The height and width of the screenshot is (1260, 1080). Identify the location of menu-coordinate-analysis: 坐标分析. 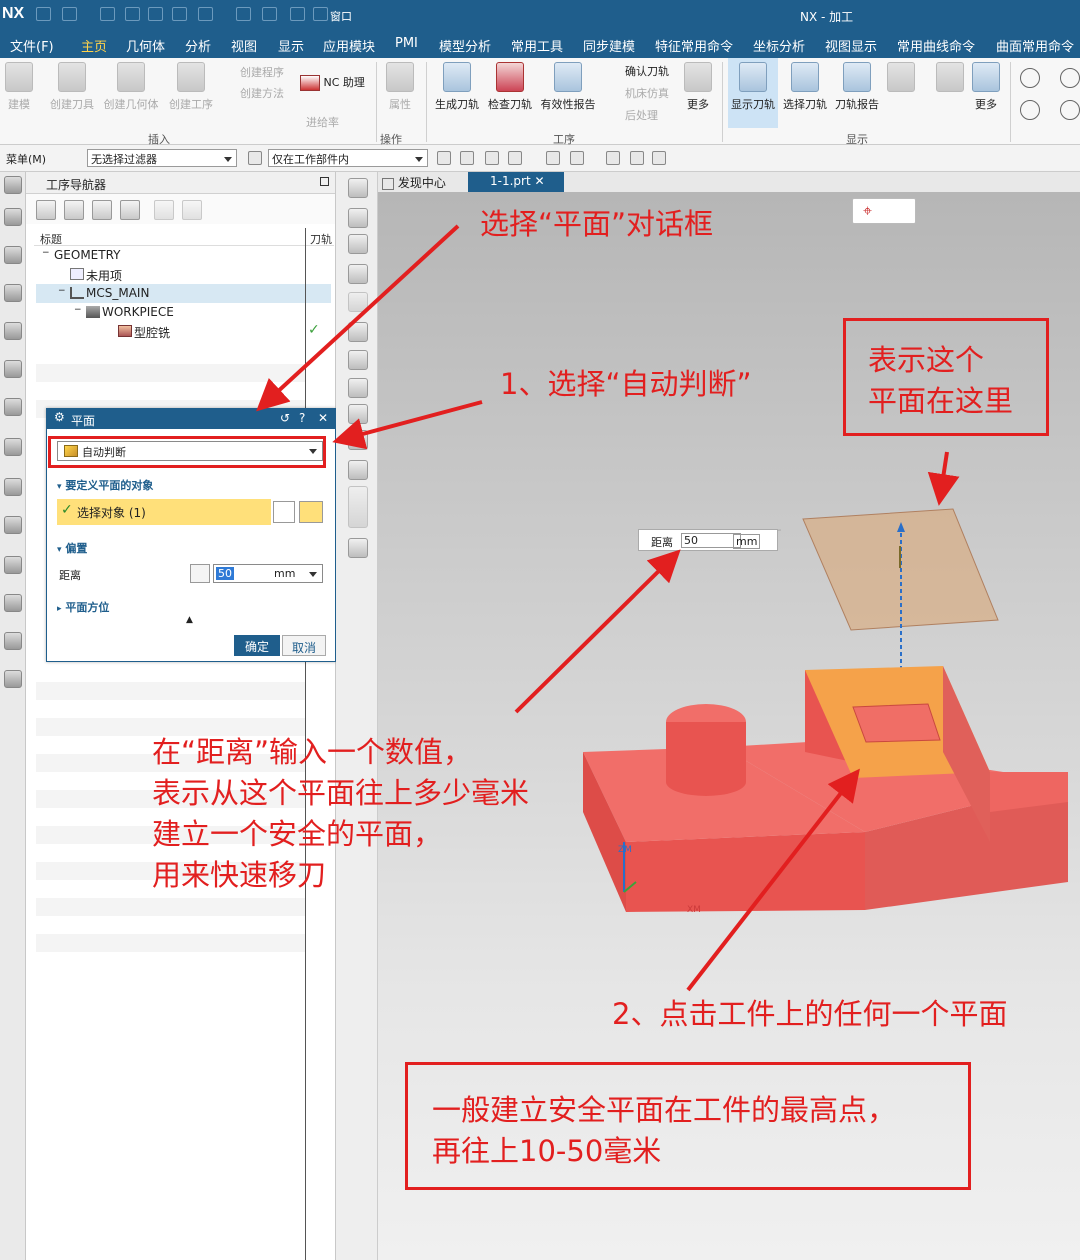
(779, 45).